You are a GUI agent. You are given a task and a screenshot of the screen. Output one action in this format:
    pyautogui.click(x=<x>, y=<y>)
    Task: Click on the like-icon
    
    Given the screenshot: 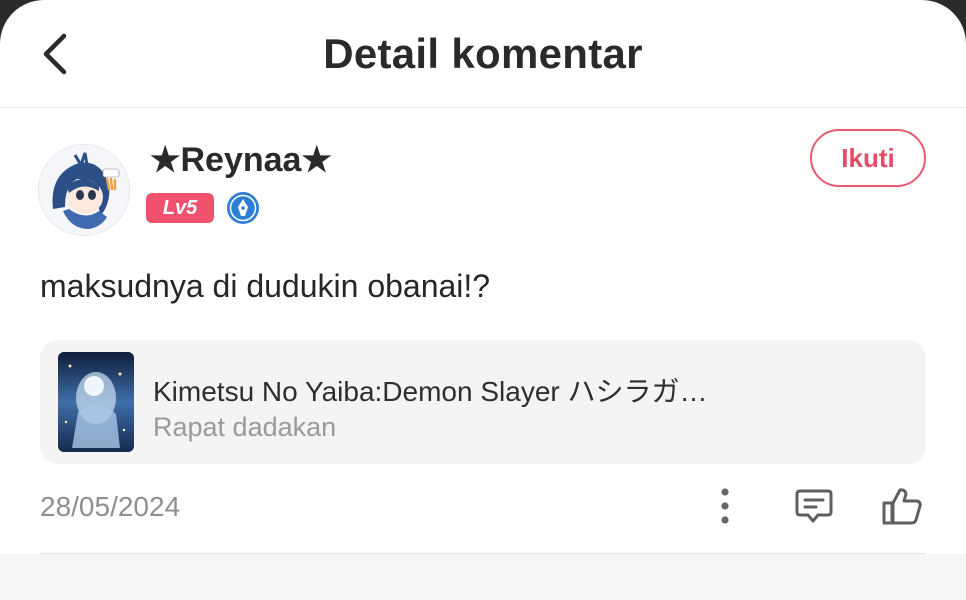 What is the action you would take?
    pyautogui.click(x=902, y=506)
    